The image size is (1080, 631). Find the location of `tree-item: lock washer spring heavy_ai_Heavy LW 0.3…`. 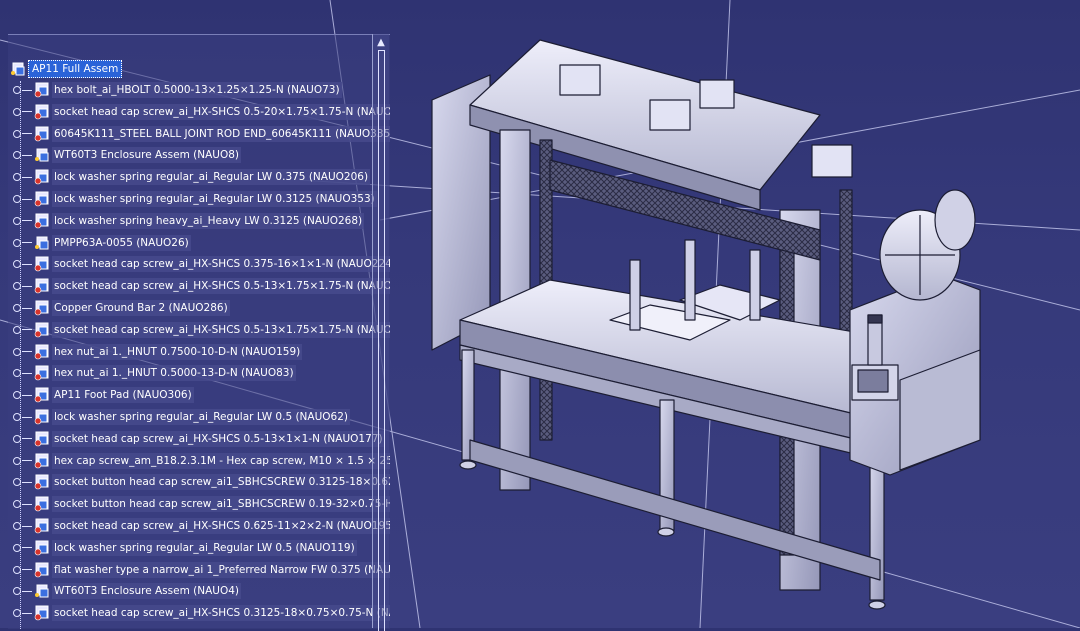

tree-item: lock washer spring heavy_ai_Heavy LW 0.3… is located at coordinates (186, 221).